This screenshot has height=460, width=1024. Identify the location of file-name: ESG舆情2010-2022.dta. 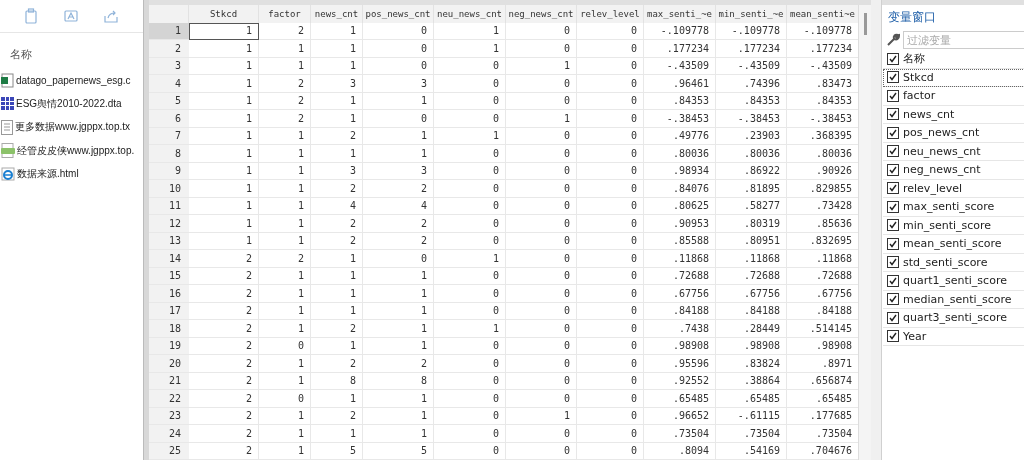
(69, 103).